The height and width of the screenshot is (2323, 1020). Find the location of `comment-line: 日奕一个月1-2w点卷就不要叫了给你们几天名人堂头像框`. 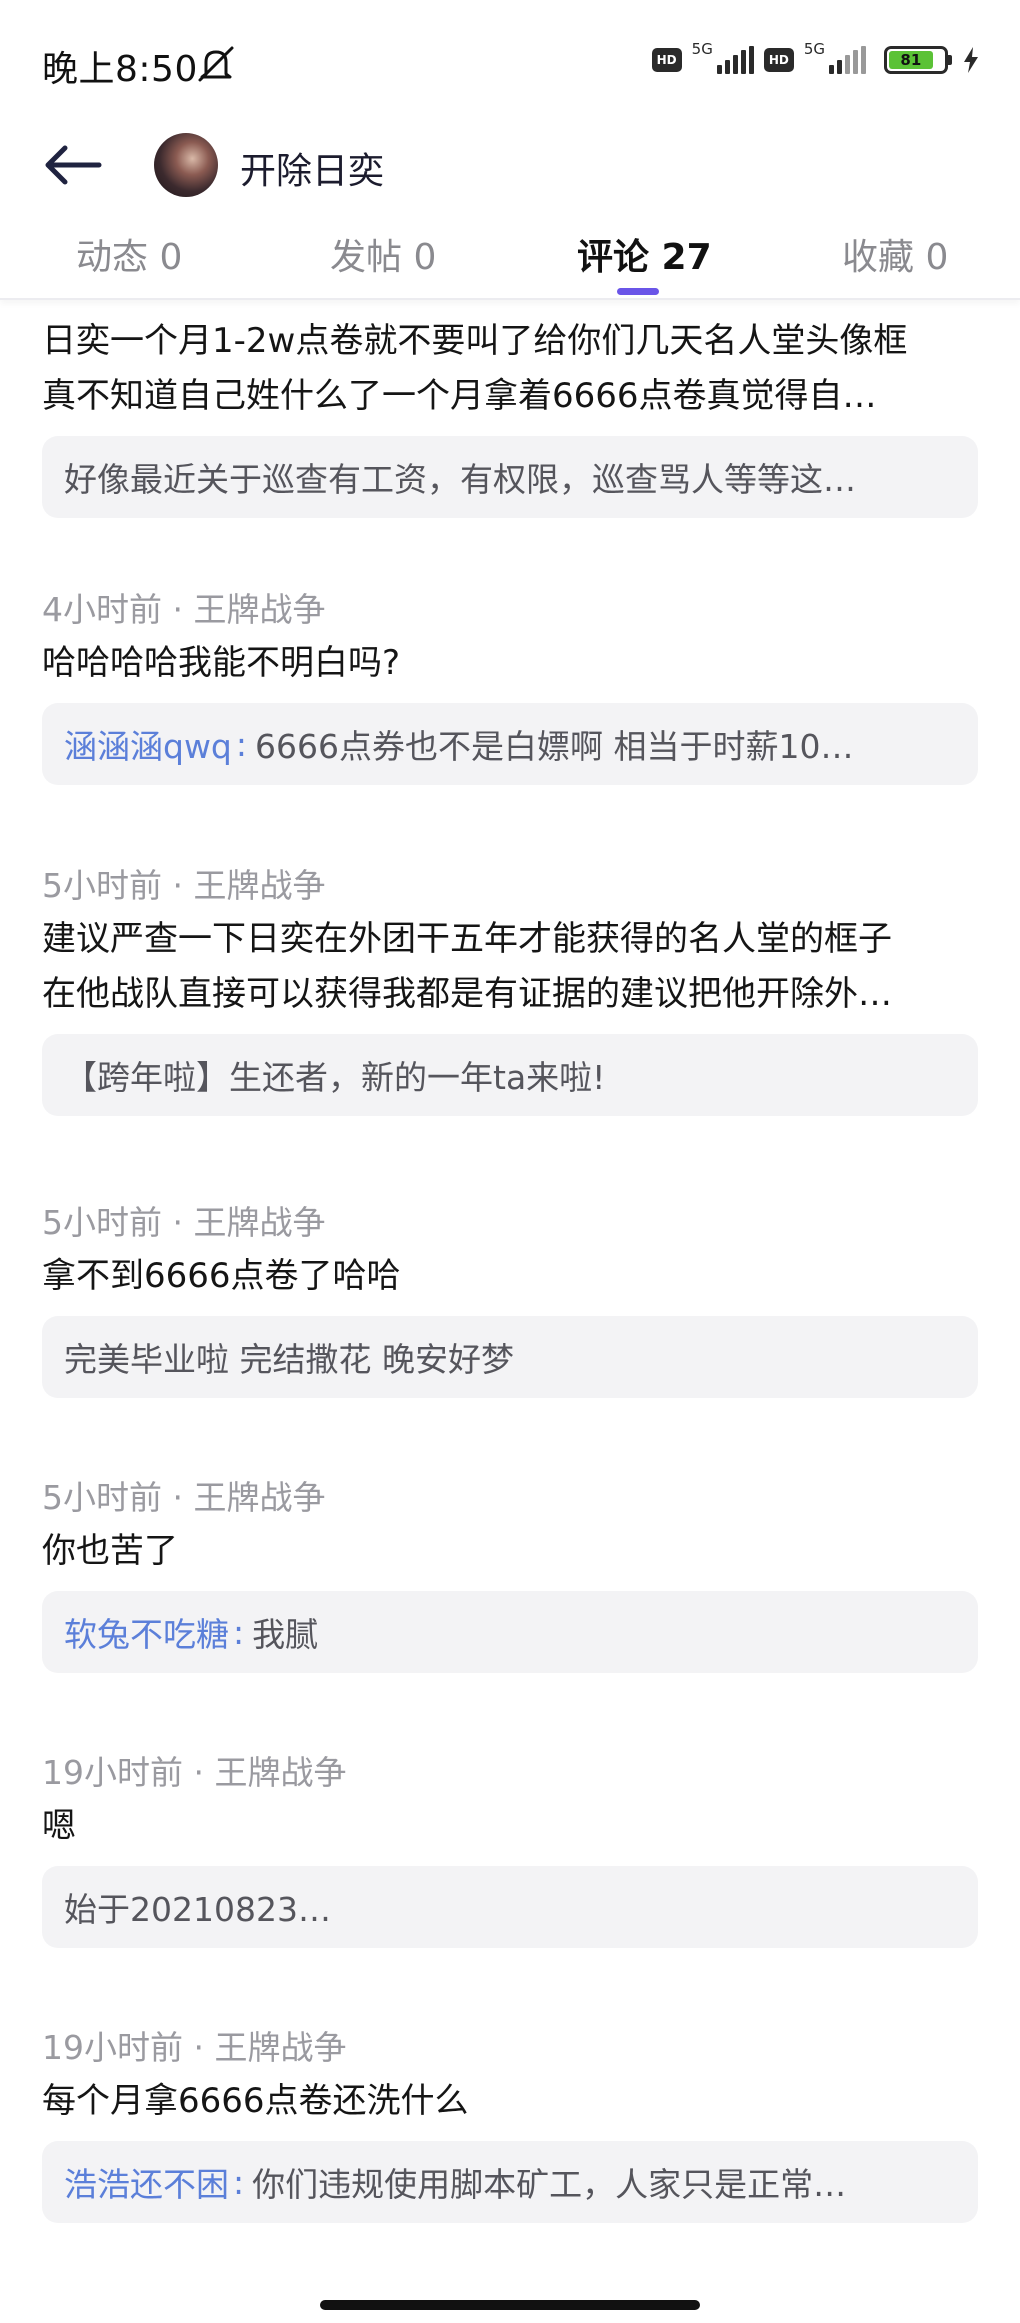

comment-line: 日奕一个月1-2w点卷就不要叫了给你们几天名人堂头像框 is located at coordinates (475, 341).